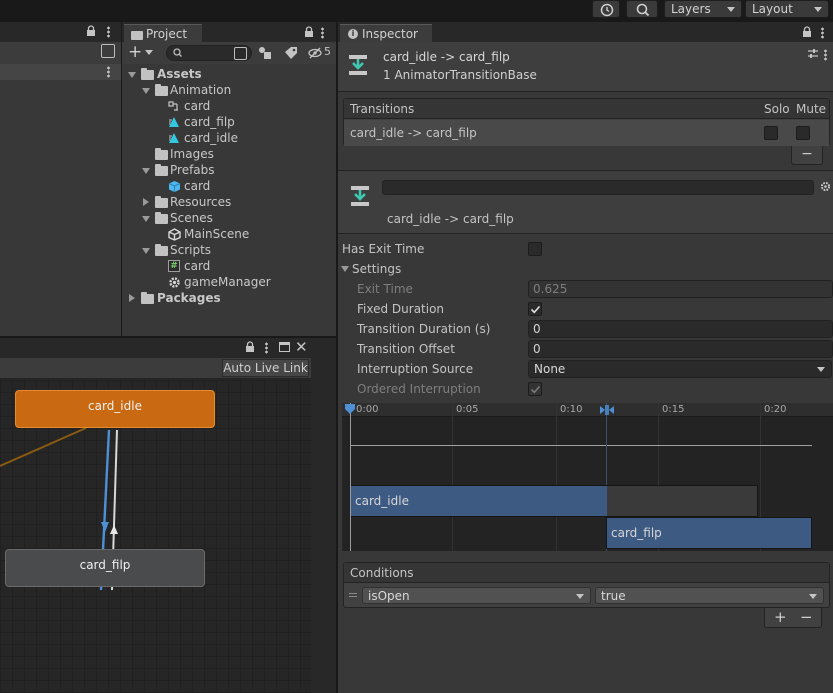  What do you see at coordinates (413, 133) in the screenshot?
I see `transition-row-label: card_idle -> card_filp` at bounding box center [413, 133].